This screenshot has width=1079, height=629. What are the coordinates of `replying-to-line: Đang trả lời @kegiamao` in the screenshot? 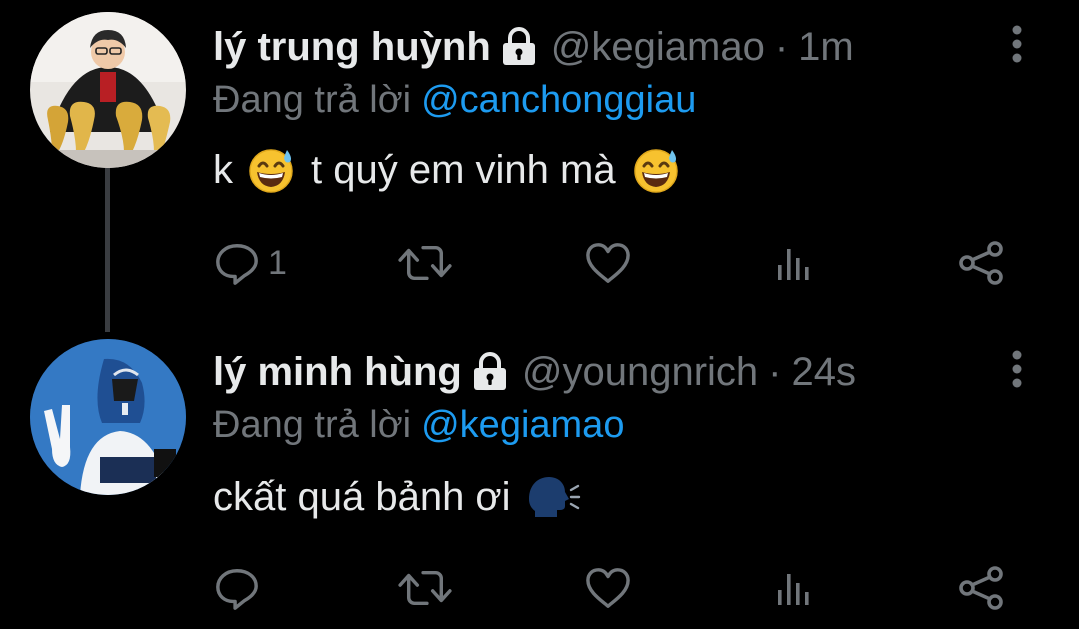 It's located at (418, 425).